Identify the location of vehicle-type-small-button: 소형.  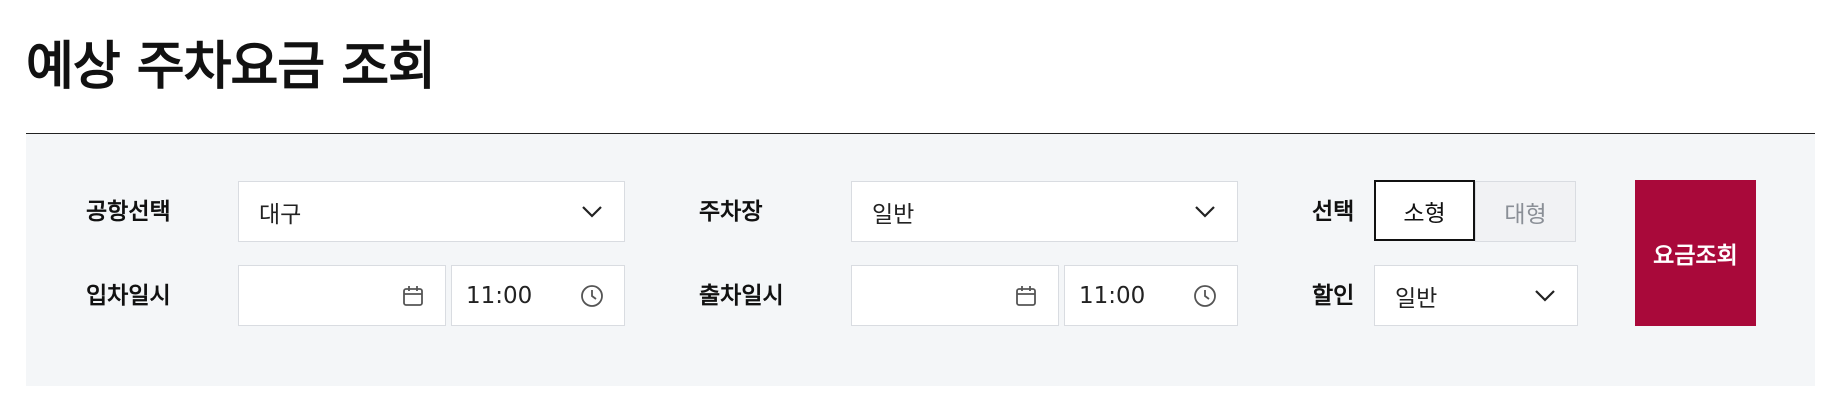
(1424, 210).